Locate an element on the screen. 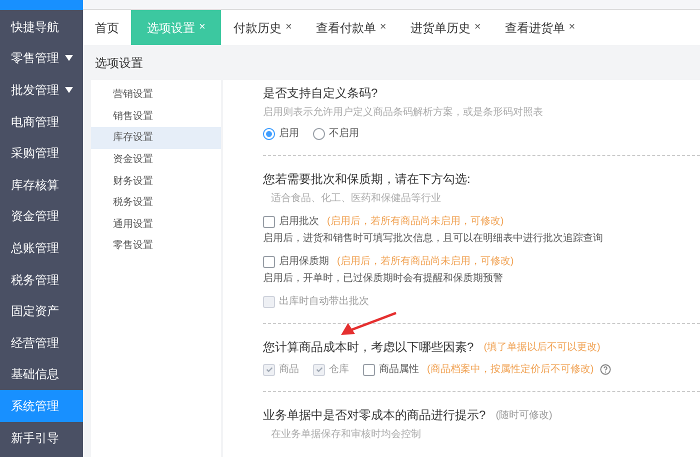 Image resolution: width=700 pixels, height=457 pixels. section-hint: 在业务单据保存和审核时均会控制 is located at coordinates (346, 435).